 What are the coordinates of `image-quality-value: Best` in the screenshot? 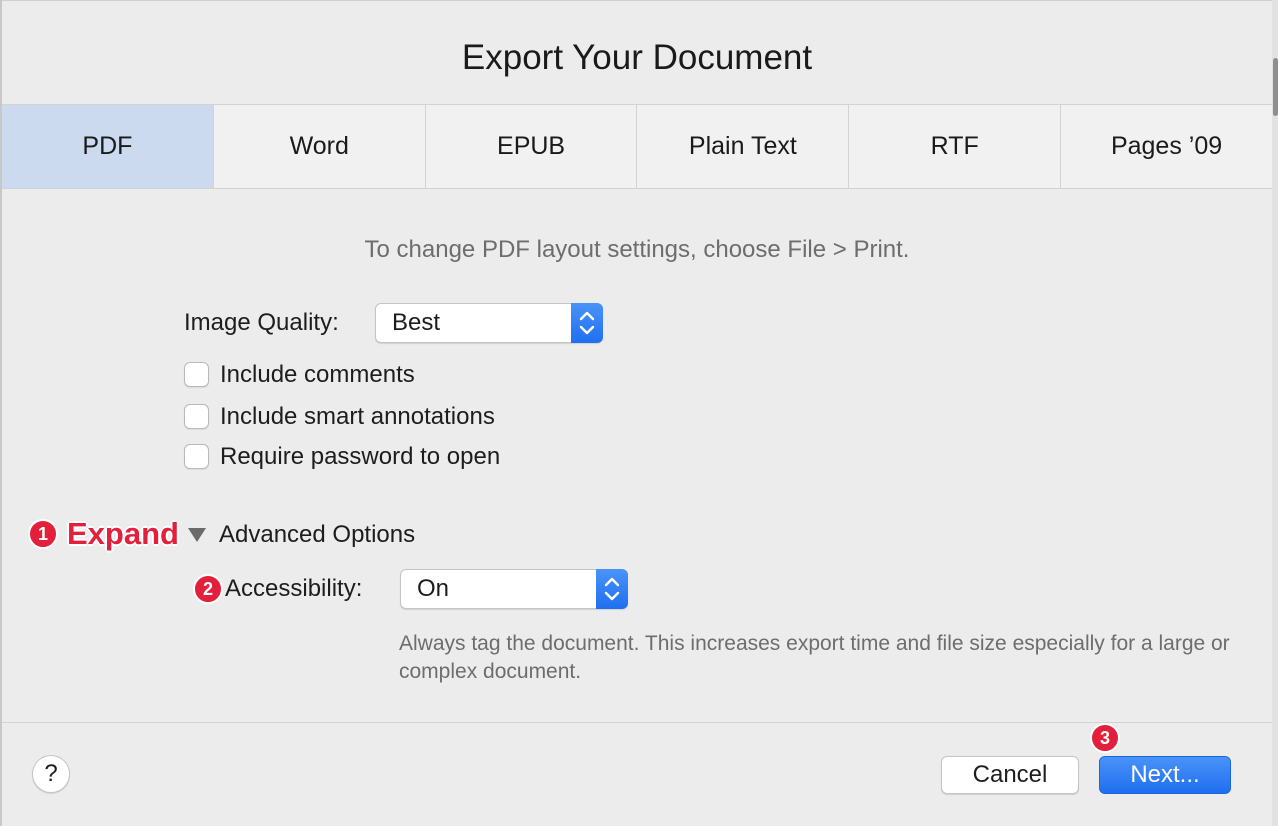 It's located at (416, 322).